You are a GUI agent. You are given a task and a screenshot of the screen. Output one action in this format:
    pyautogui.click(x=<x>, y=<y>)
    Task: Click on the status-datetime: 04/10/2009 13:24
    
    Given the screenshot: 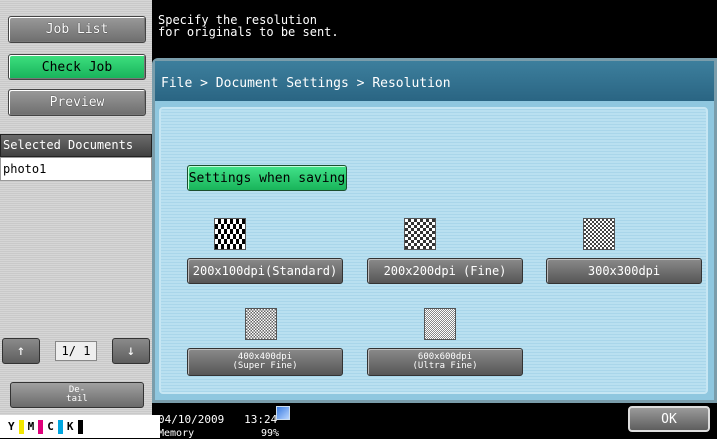 What is the action you would take?
    pyautogui.click(x=217, y=419)
    